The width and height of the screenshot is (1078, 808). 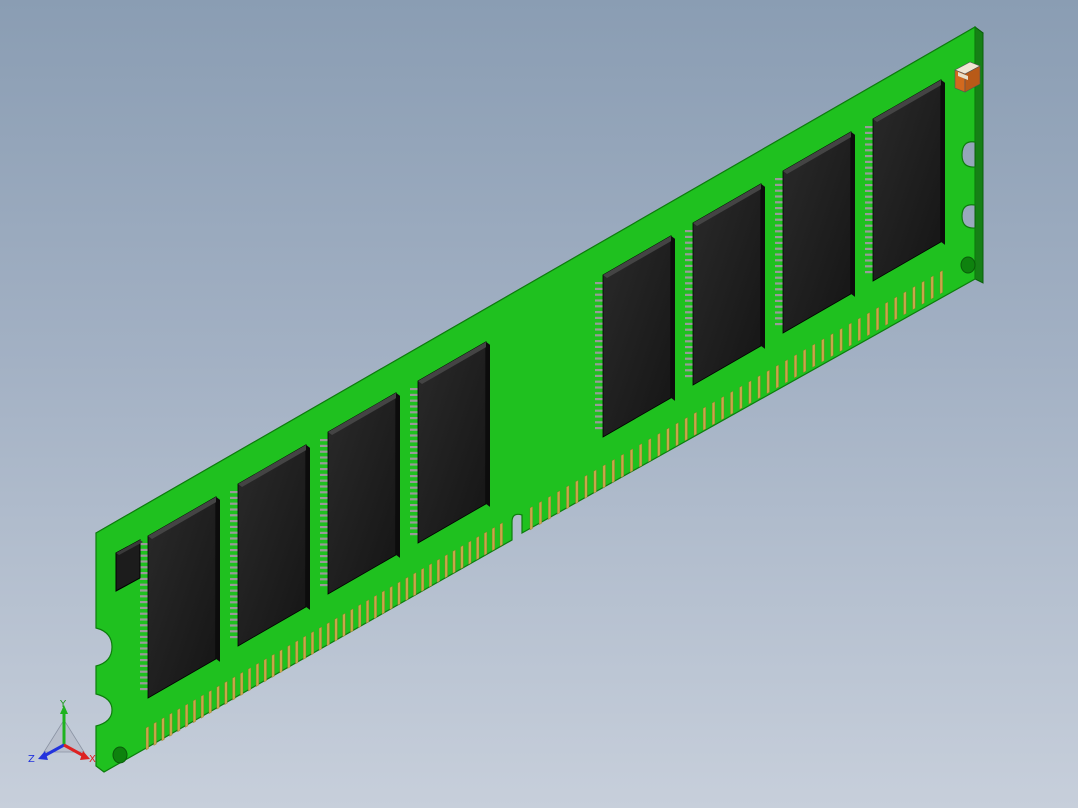 I want to click on triad-z-label: Z, so click(x=31, y=759).